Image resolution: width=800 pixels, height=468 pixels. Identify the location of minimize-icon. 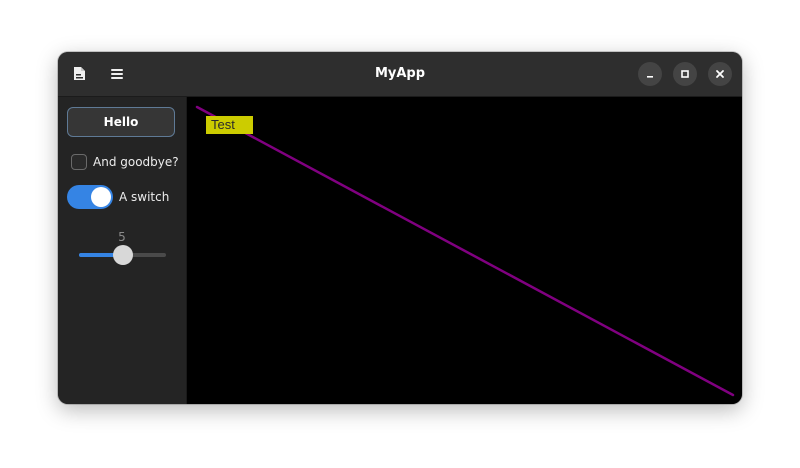
(650, 77).